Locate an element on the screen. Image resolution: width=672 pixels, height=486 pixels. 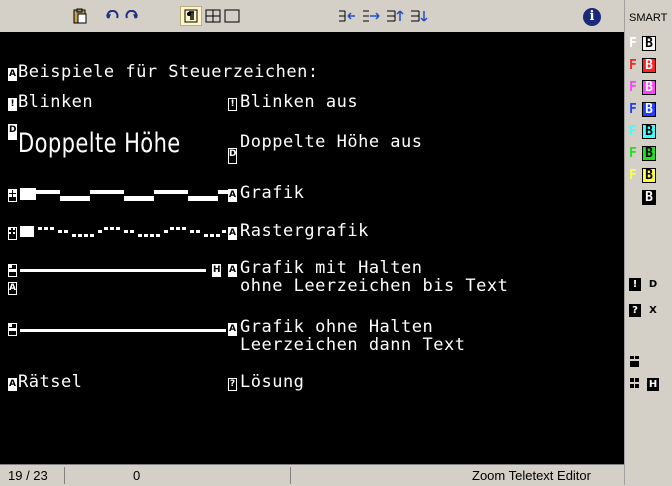
alpha-control-icon: A is located at coordinates (232, 195).